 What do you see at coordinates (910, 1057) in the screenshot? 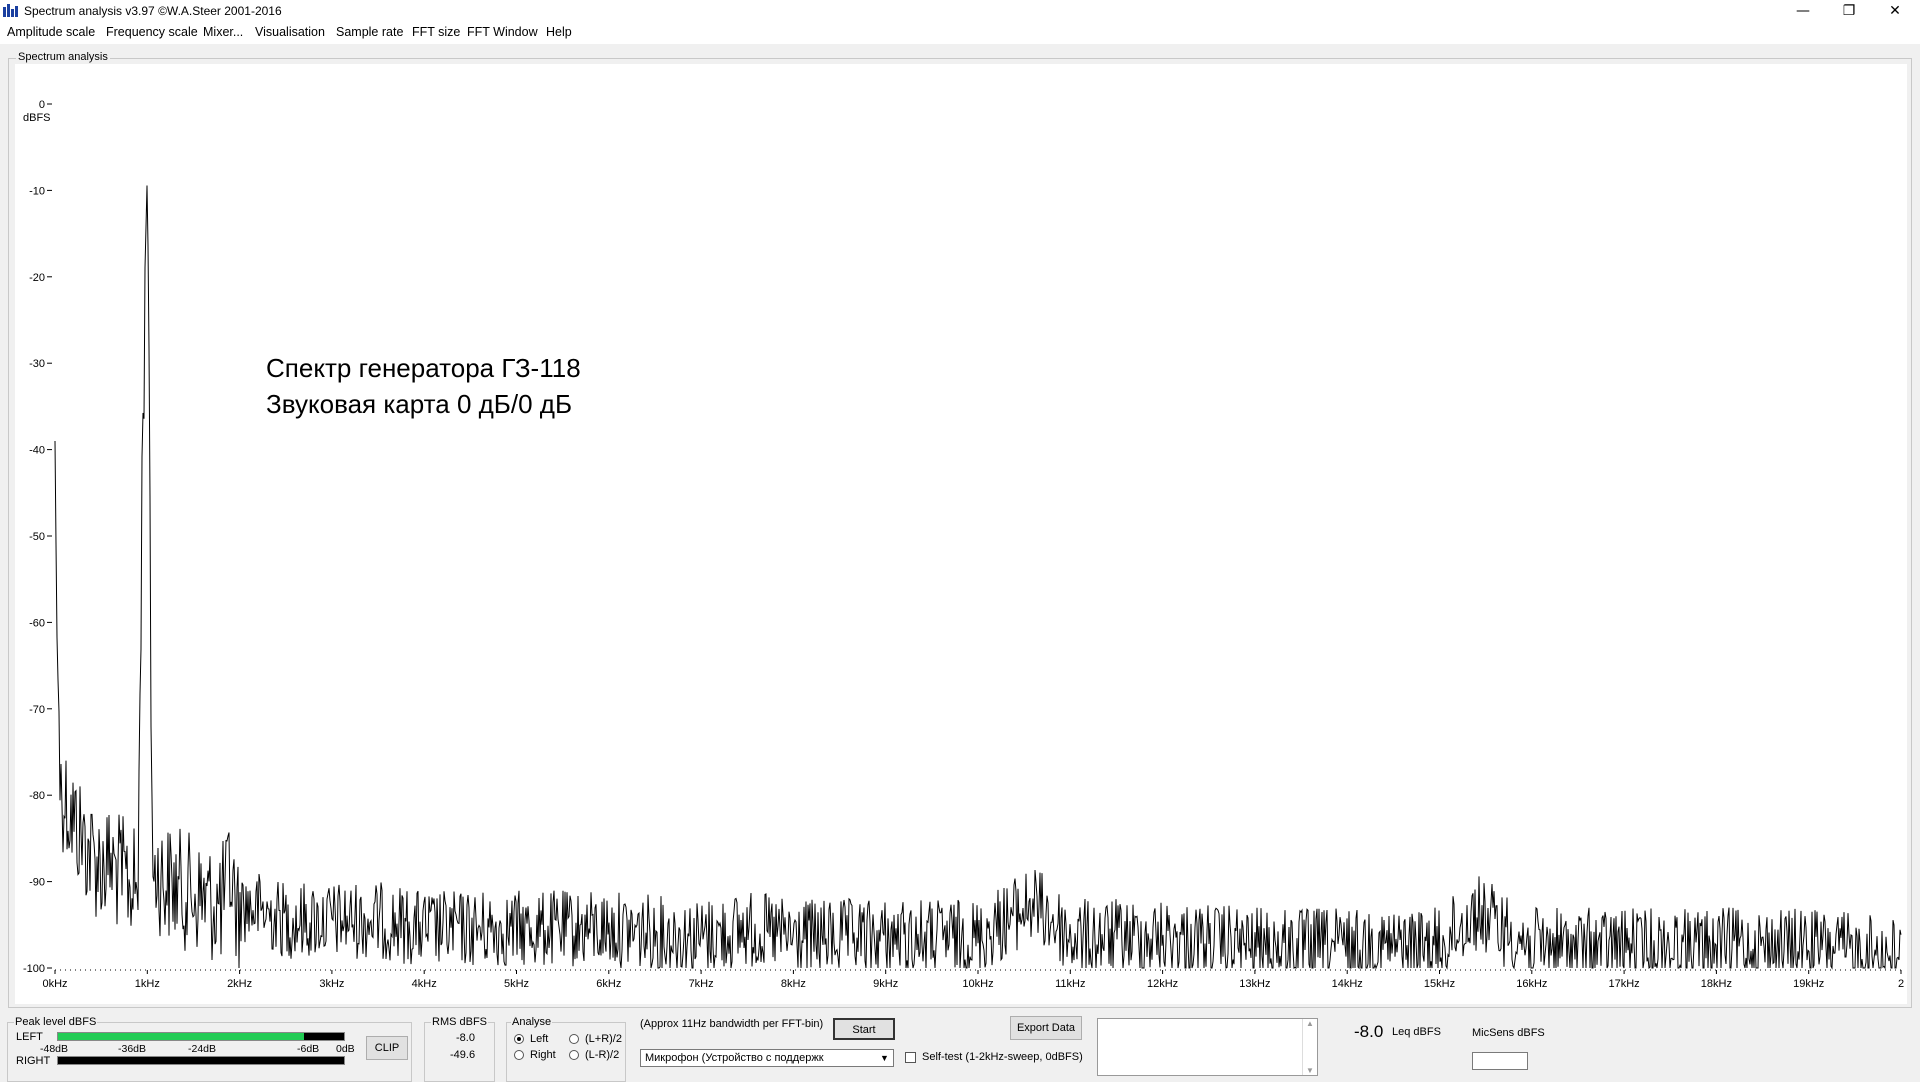
I see `selftest-checkbox` at bounding box center [910, 1057].